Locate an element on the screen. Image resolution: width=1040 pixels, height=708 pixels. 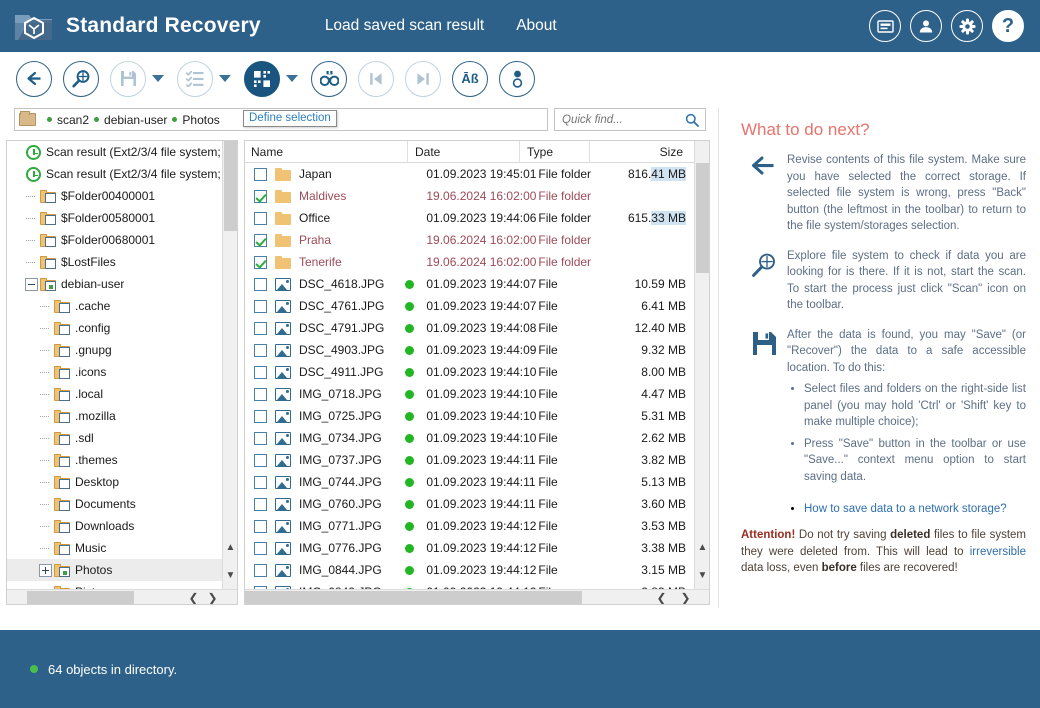
person-icon is located at coordinates (517, 78).